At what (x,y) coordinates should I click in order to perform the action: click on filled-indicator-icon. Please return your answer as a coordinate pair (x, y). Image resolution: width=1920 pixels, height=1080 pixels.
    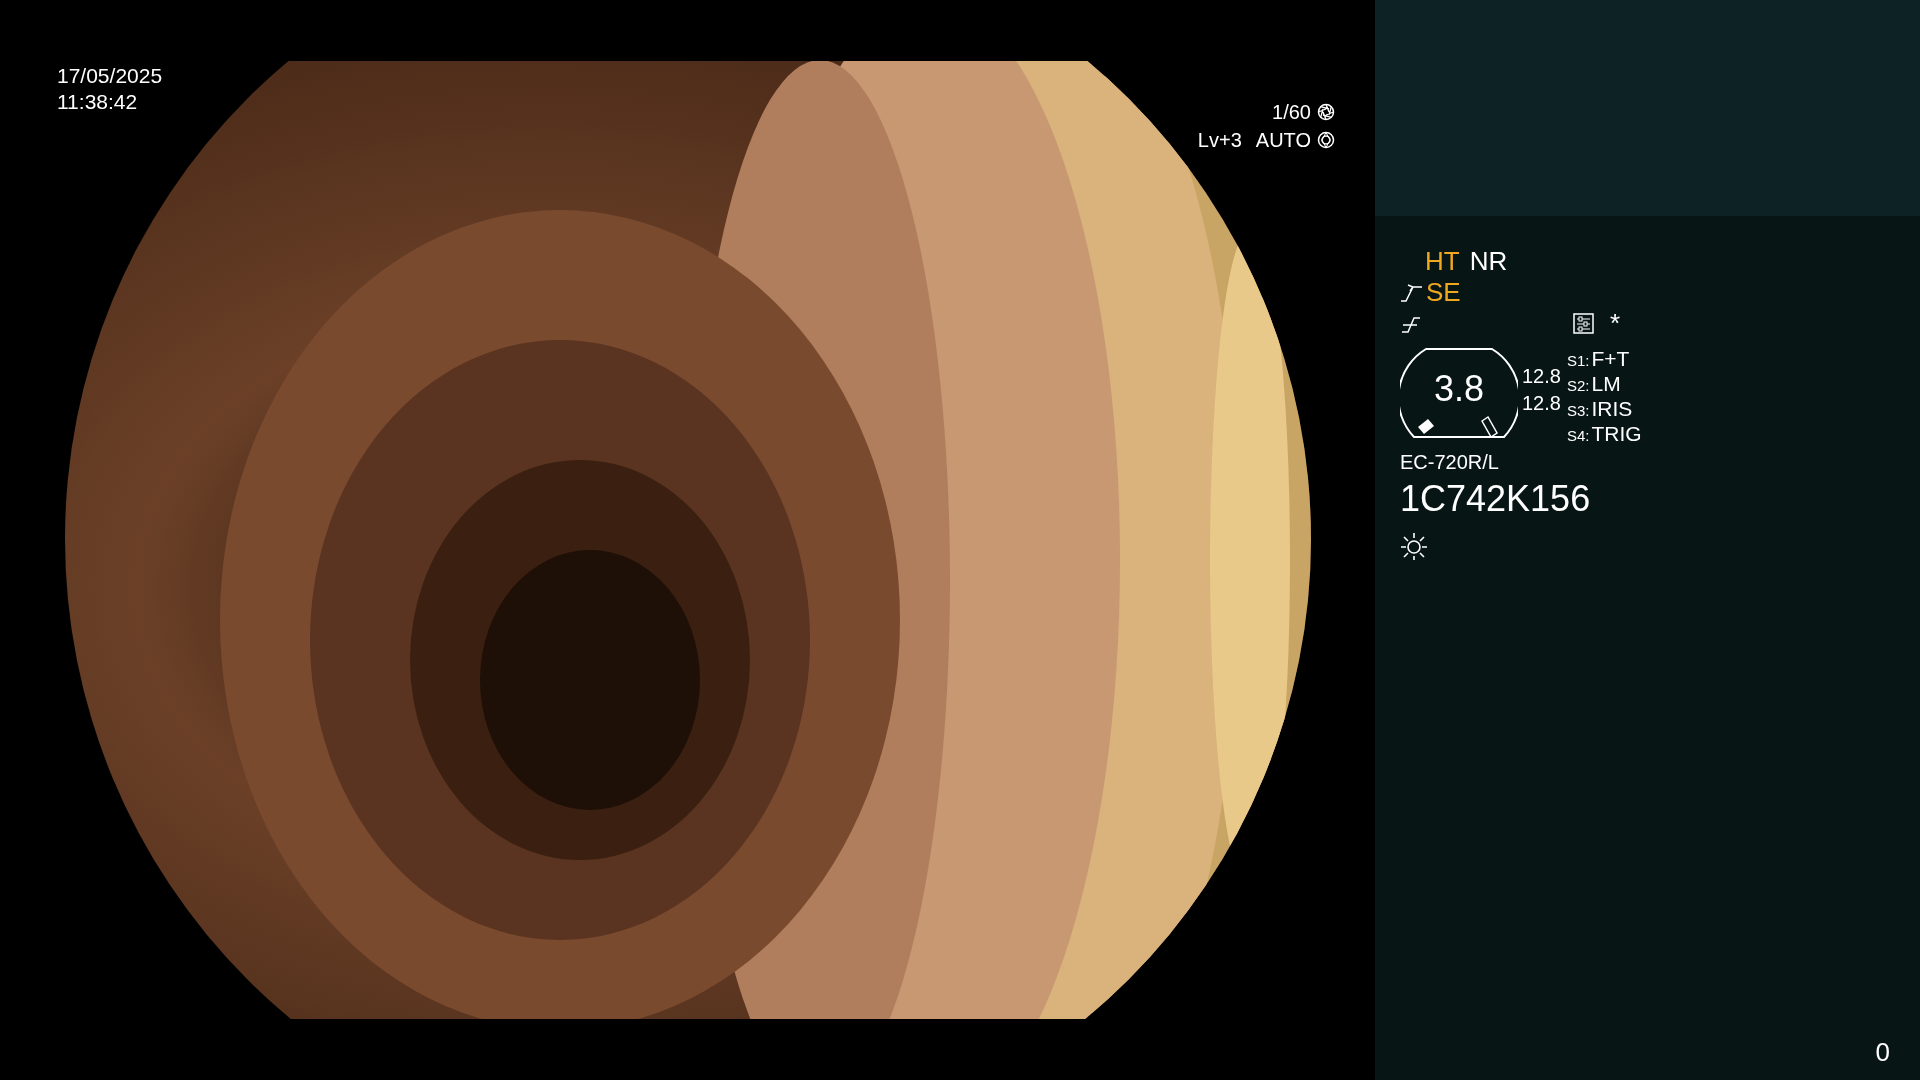
    Looking at the image, I should click on (1426, 426).